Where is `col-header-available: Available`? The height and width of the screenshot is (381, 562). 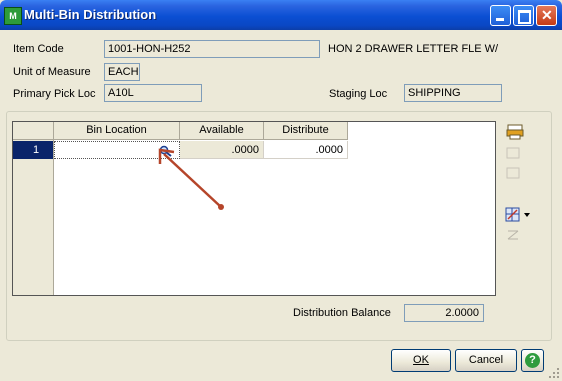
col-header-available: Available is located at coordinates (222, 131).